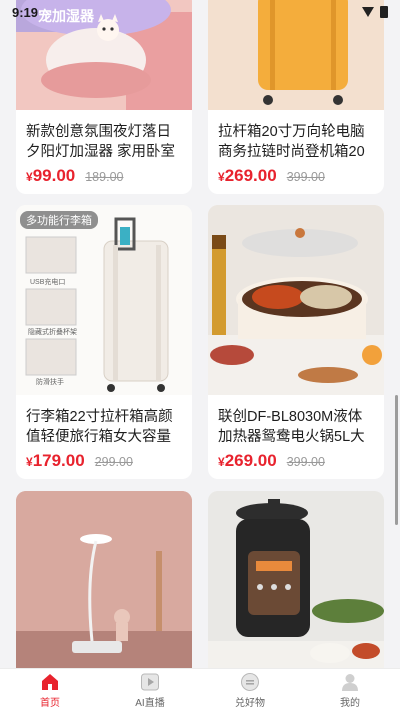 The image size is (400, 712). Describe the element at coordinates (350, 682) in the screenshot. I see `user-icon` at that location.